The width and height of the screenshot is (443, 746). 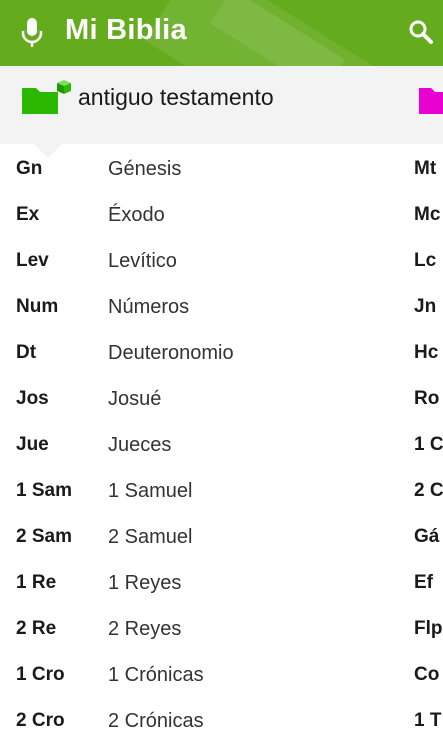 What do you see at coordinates (142, 261) in the screenshot?
I see `book-name: Levítico` at bounding box center [142, 261].